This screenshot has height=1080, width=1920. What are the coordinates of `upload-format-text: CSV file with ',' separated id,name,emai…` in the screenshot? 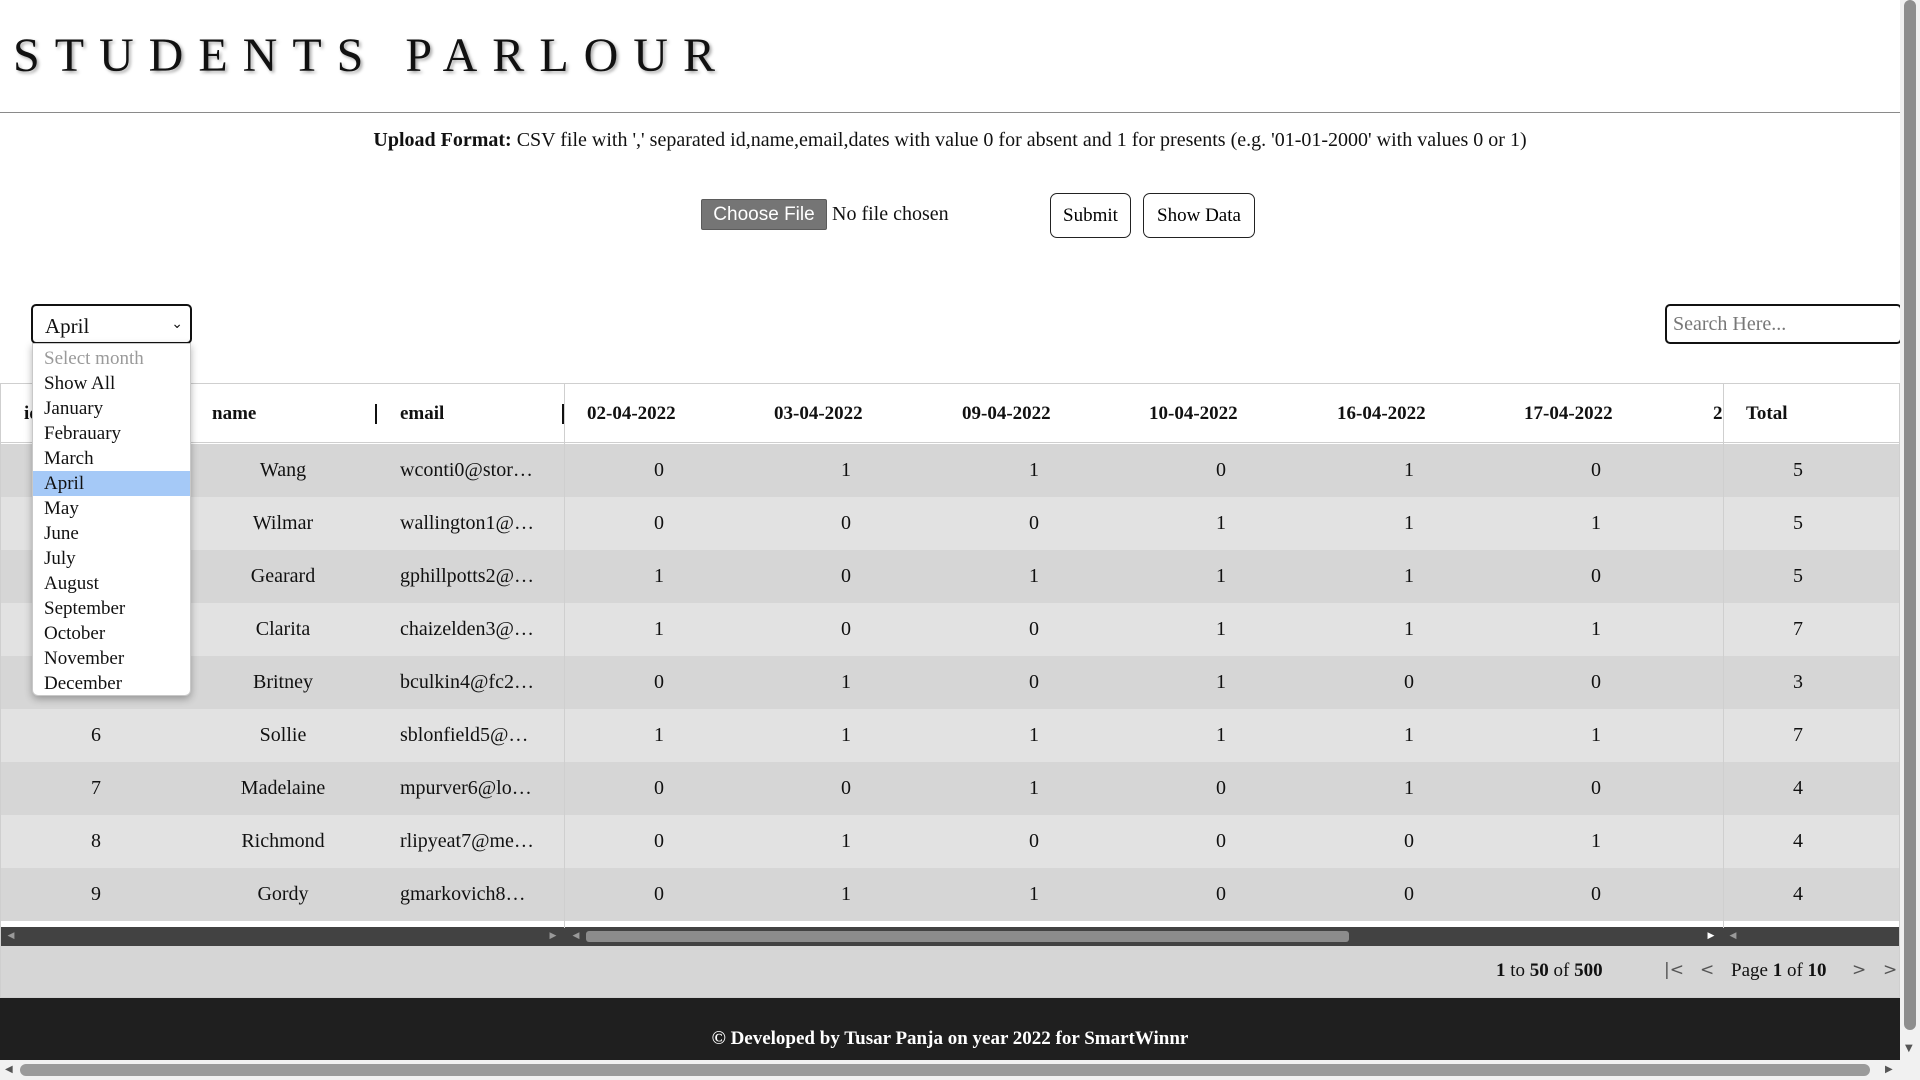 It's located at (1019, 140).